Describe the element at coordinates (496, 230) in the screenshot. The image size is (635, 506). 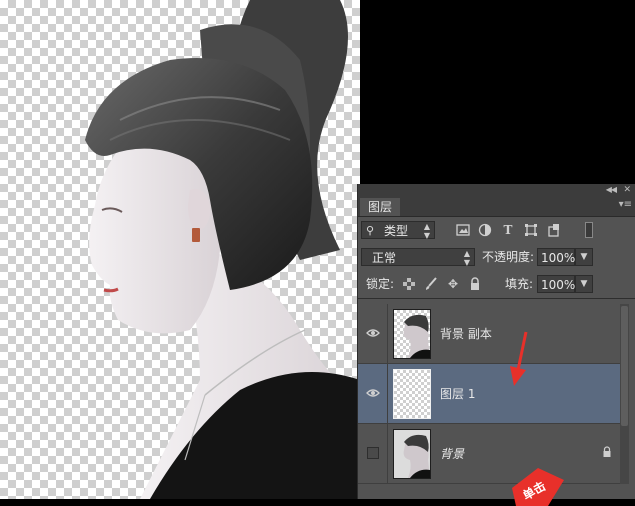
I see `filter-row: ⚲ 类型 ▲ ▼ T` at that location.